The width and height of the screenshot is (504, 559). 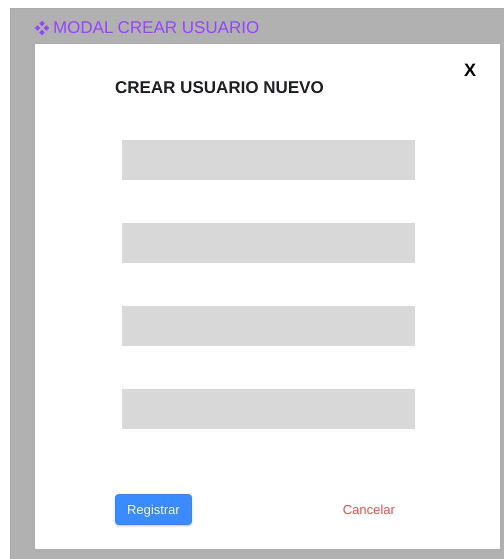 What do you see at coordinates (153, 509) in the screenshot?
I see `register-button: Registrar` at bounding box center [153, 509].